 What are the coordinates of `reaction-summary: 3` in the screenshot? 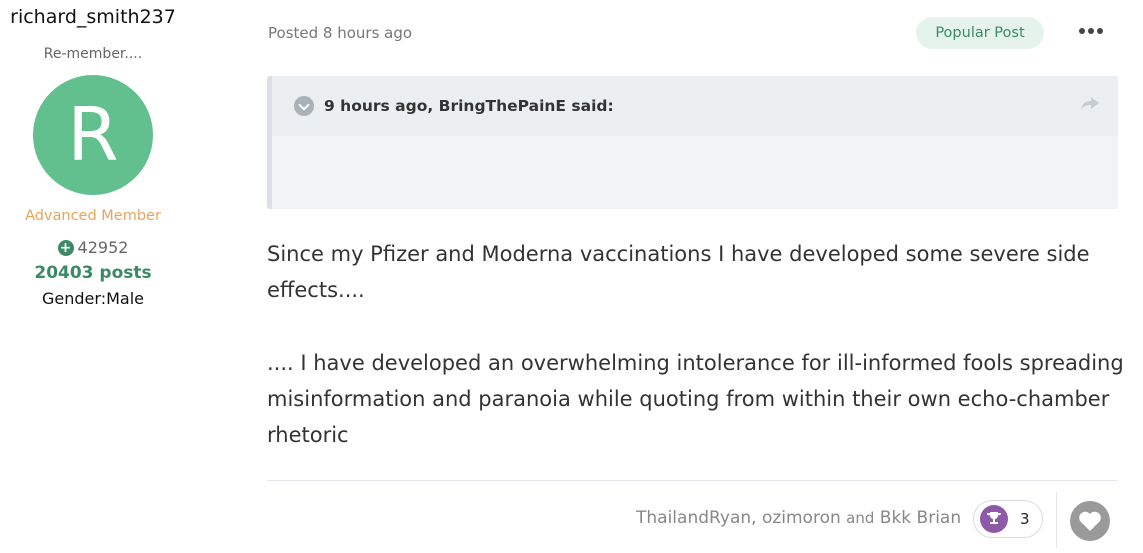 It's located at (1008, 519).